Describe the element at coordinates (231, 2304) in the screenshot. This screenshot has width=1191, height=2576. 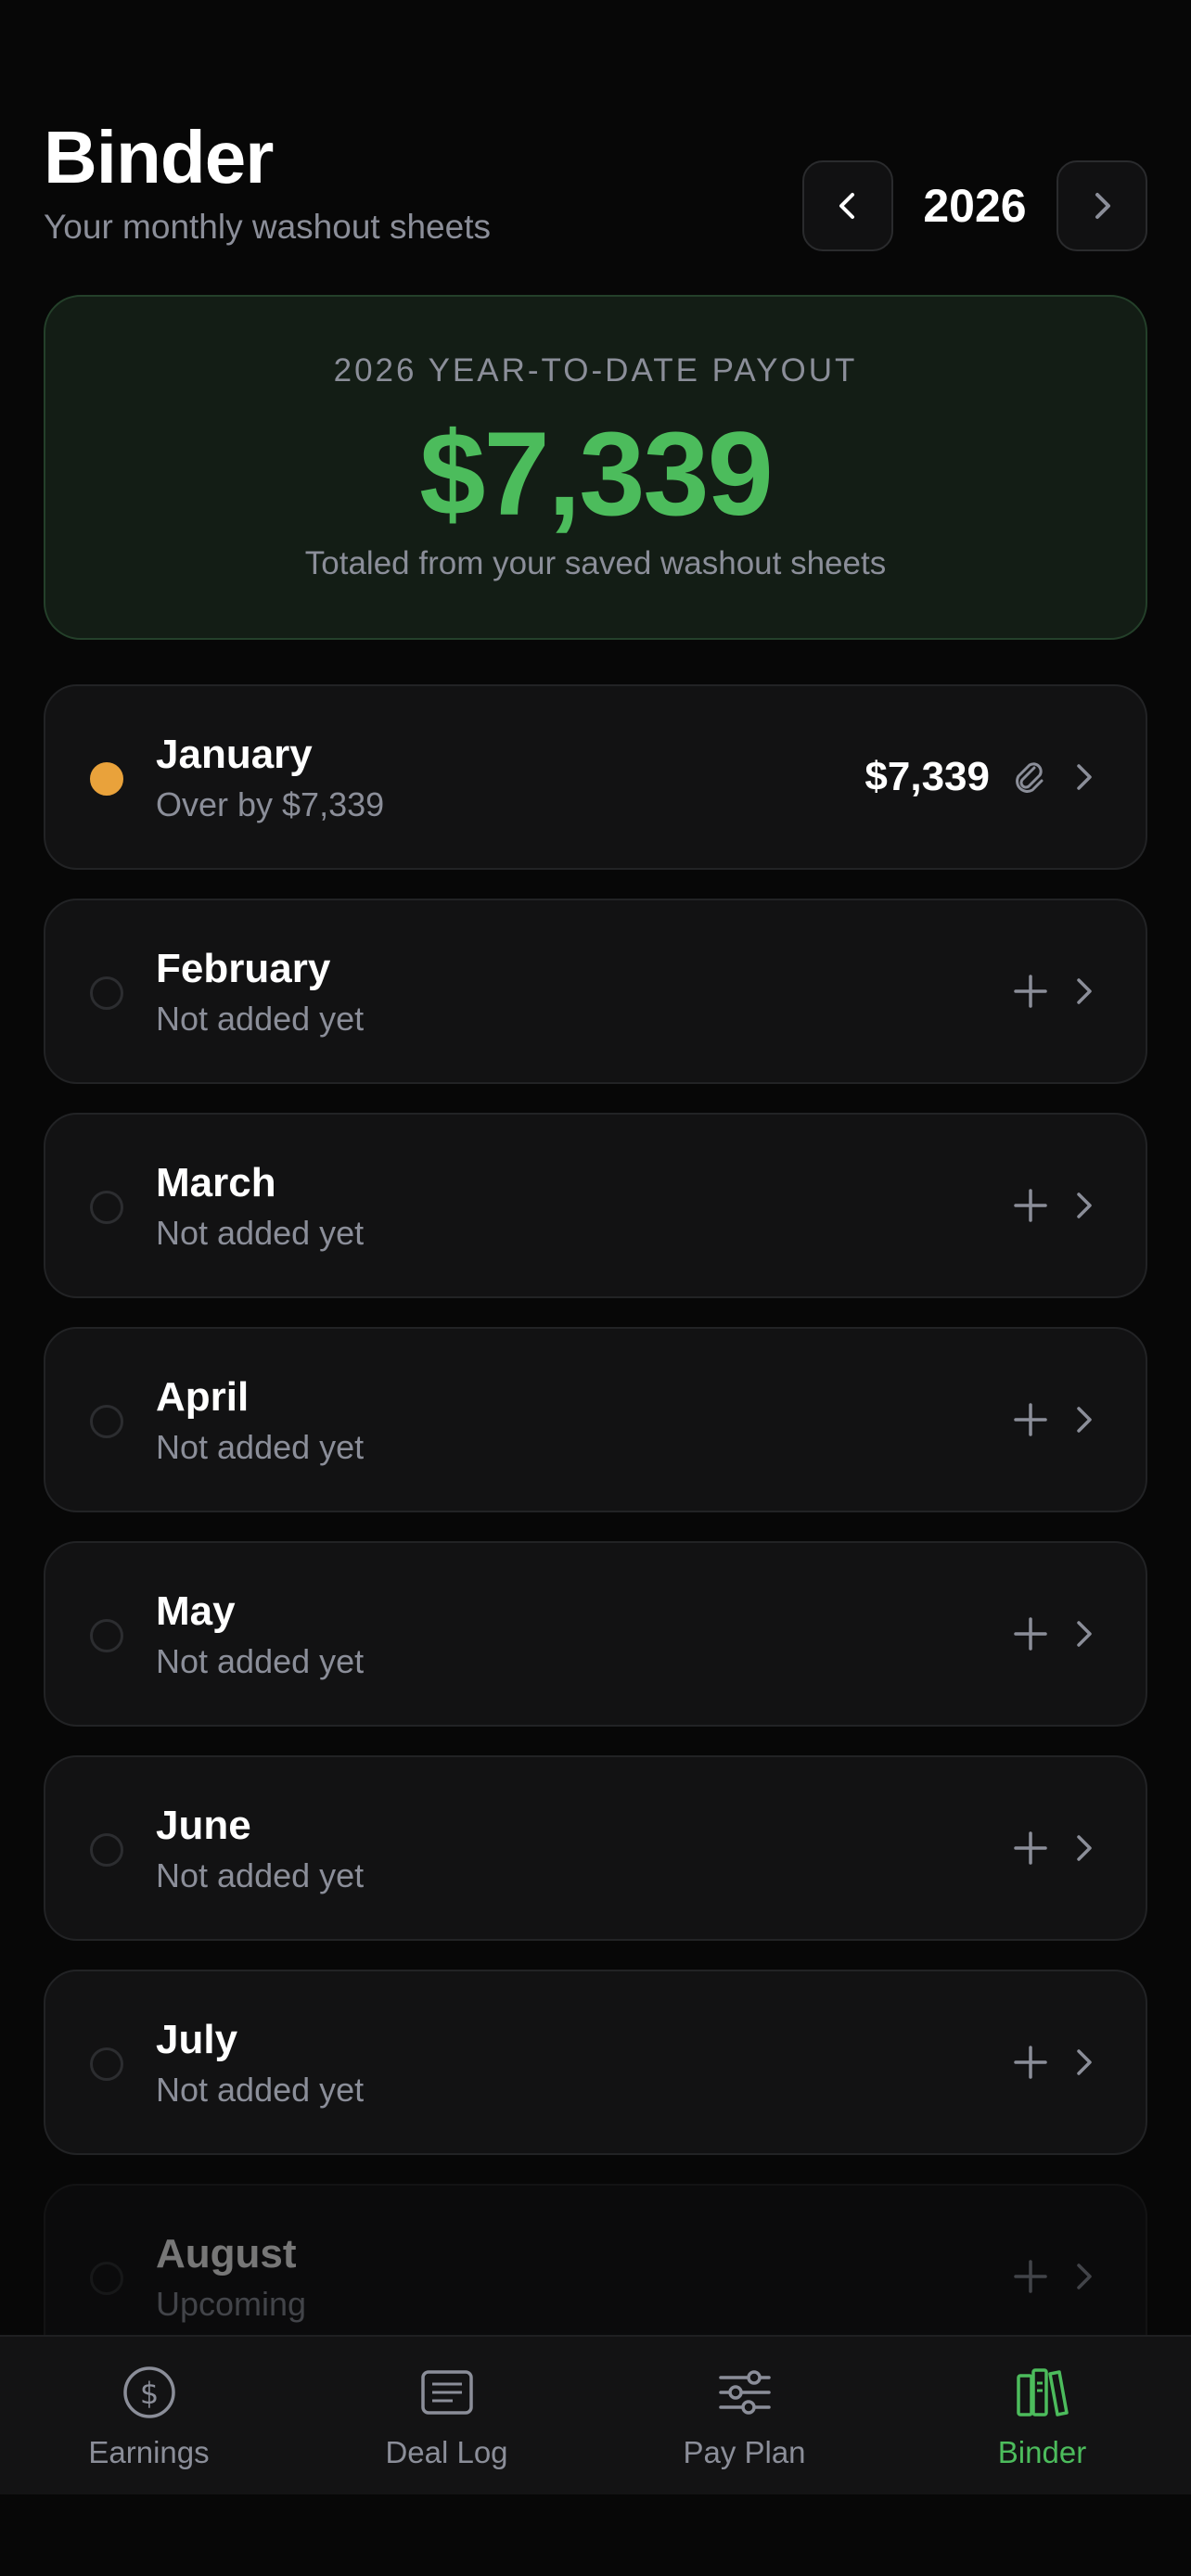
I see `month-status: Upcoming` at that location.